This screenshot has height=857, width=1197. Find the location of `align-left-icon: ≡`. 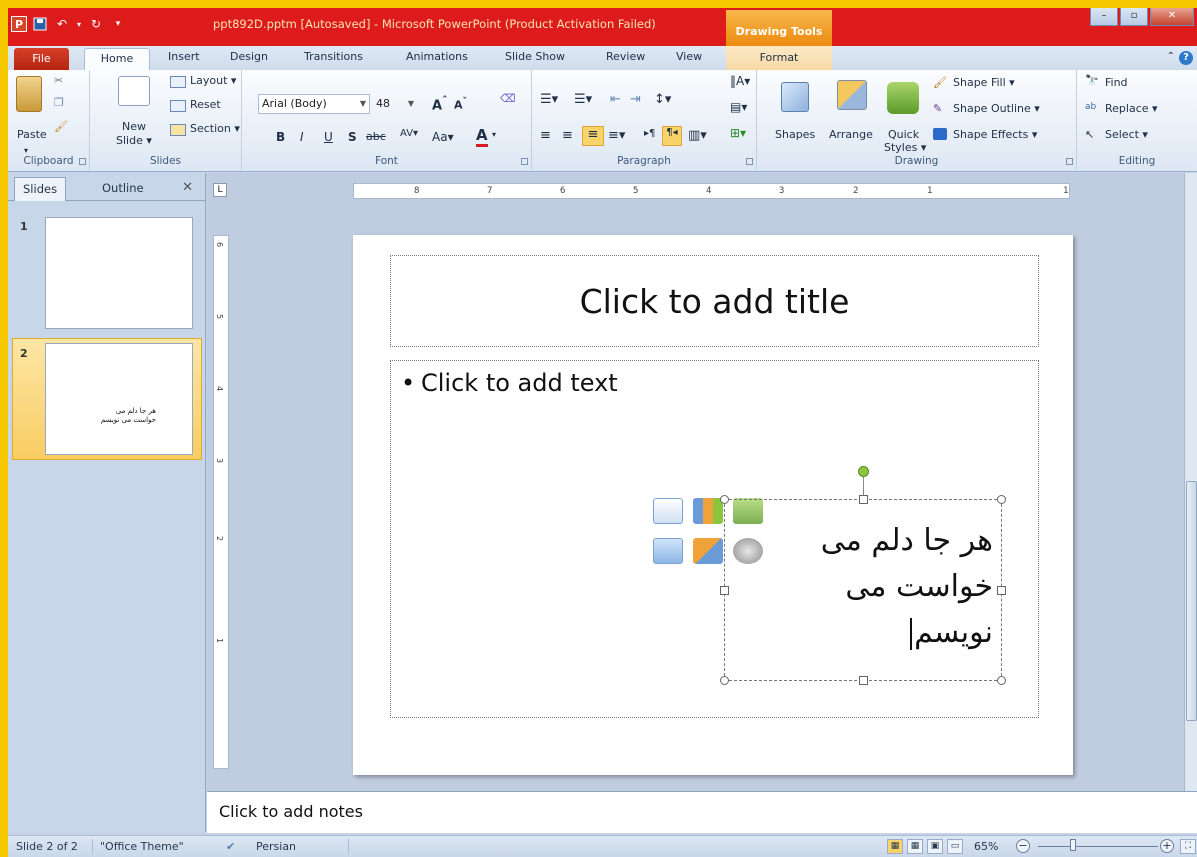

align-left-icon: ≡ is located at coordinates (545, 135).